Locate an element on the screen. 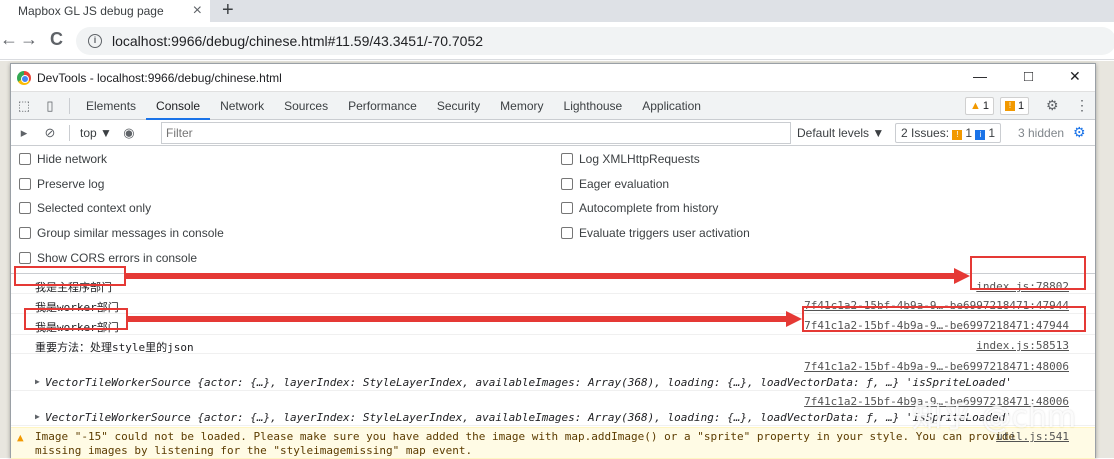 The image size is (1114, 459). tab-console: Console is located at coordinates (178, 106).